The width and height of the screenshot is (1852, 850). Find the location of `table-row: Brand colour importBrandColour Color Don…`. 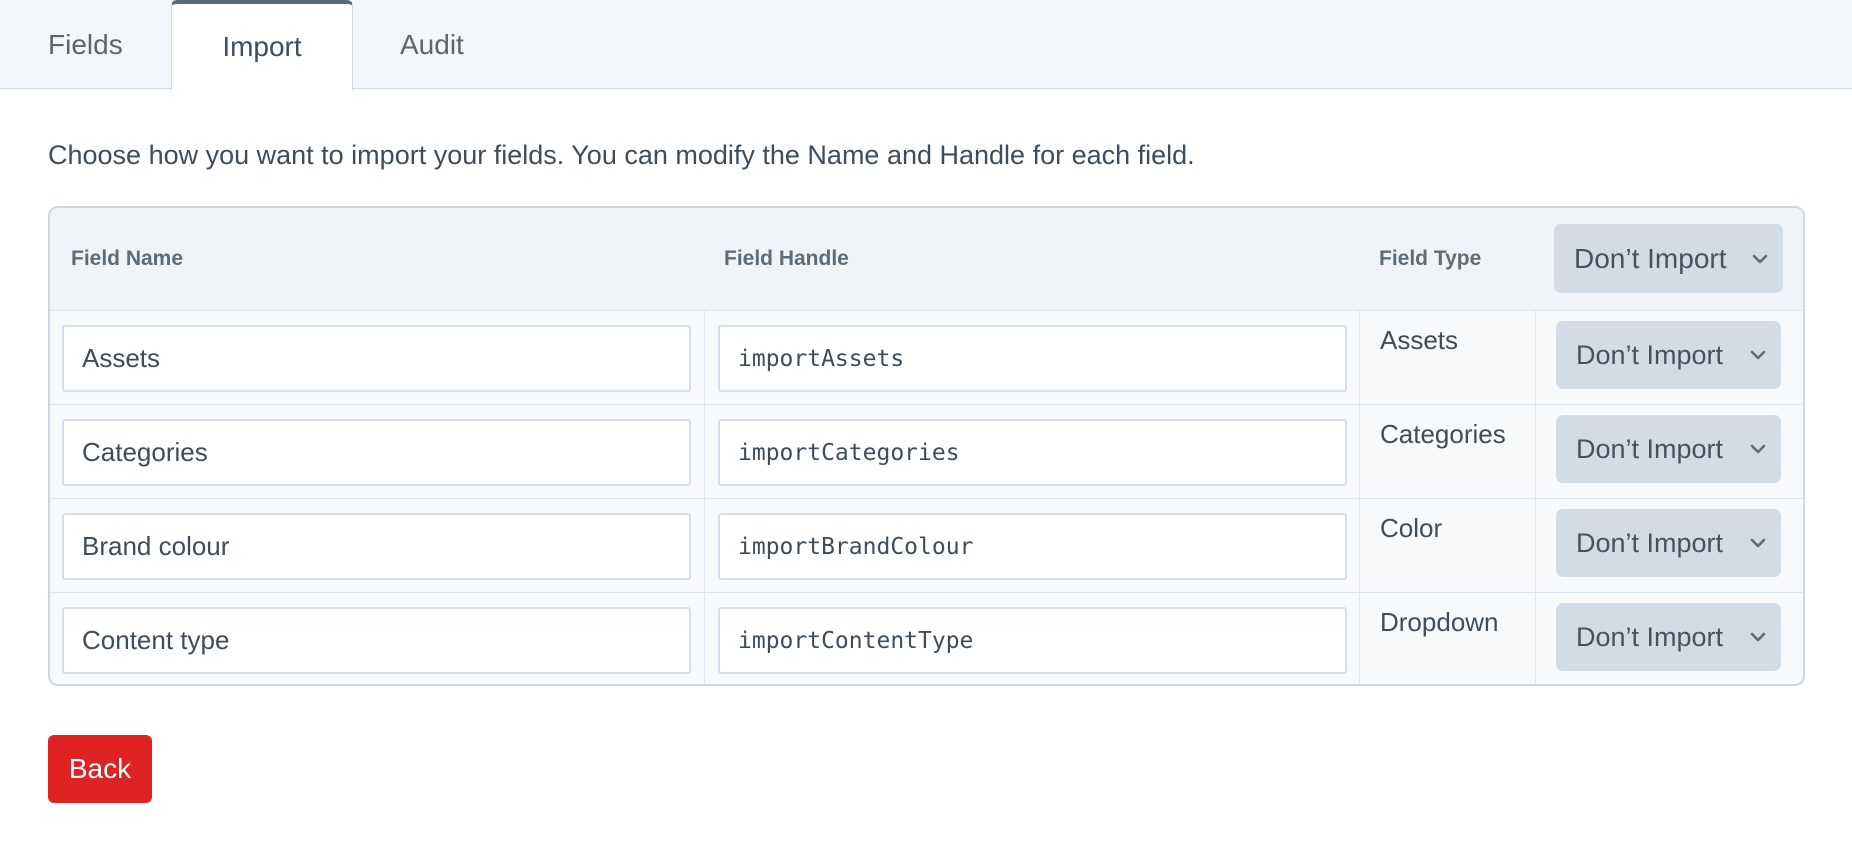

table-row: Brand colour importBrandColour Color Don… is located at coordinates (926, 545).